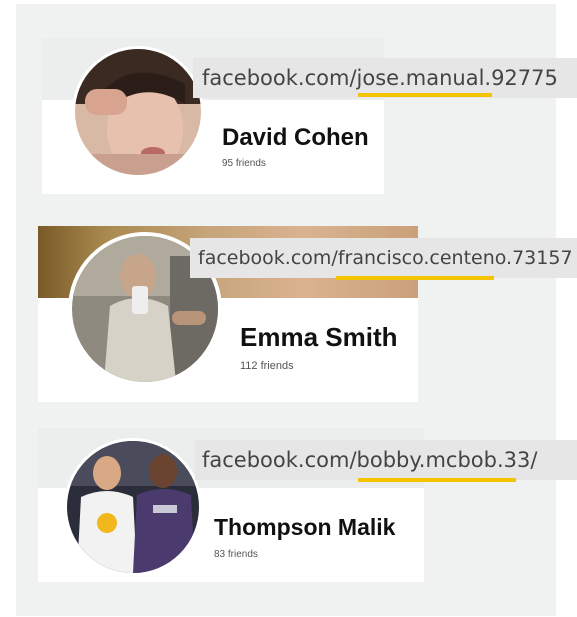  What do you see at coordinates (244, 163) in the screenshot?
I see `friends-count: 95 friends` at bounding box center [244, 163].